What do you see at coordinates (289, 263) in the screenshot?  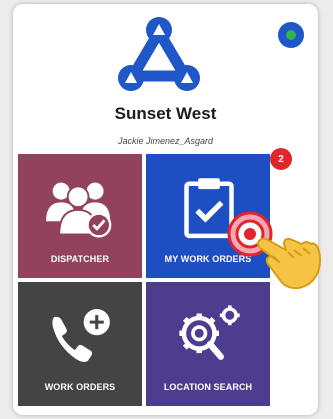 I see `pointing-hand-icon` at bounding box center [289, 263].